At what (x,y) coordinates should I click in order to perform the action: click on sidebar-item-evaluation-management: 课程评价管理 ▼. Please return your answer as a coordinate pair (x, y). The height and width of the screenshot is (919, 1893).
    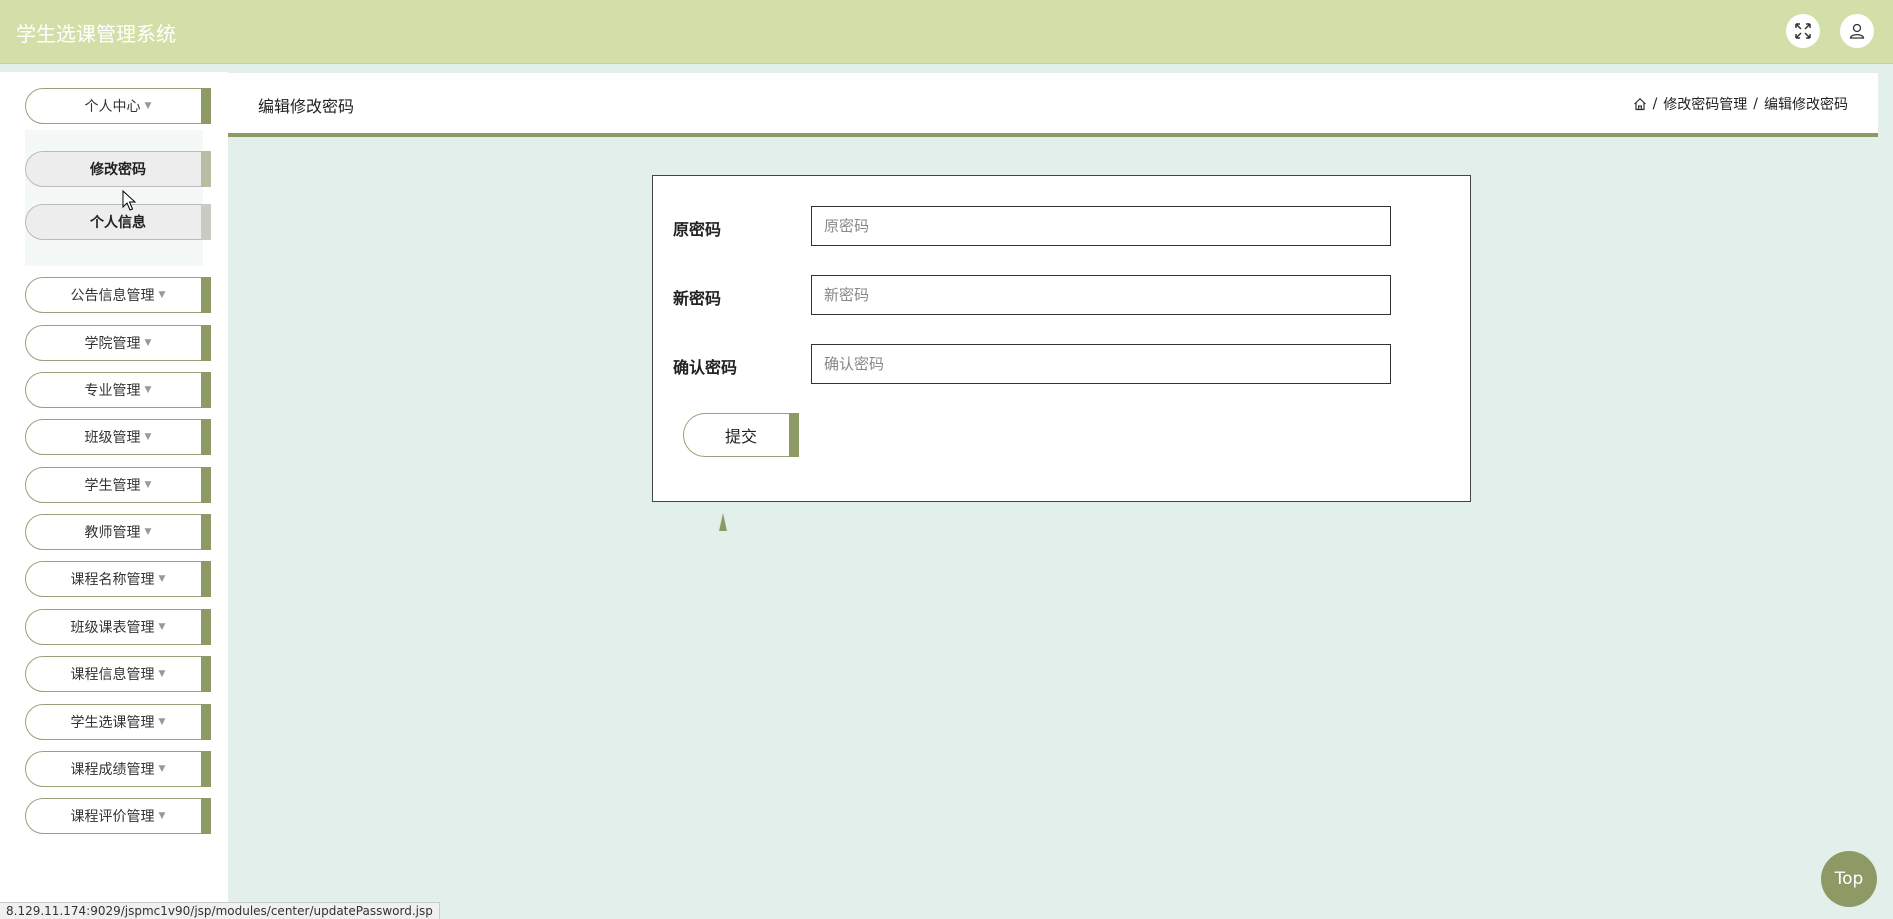
    Looking at the image, I should click on (118, 816).